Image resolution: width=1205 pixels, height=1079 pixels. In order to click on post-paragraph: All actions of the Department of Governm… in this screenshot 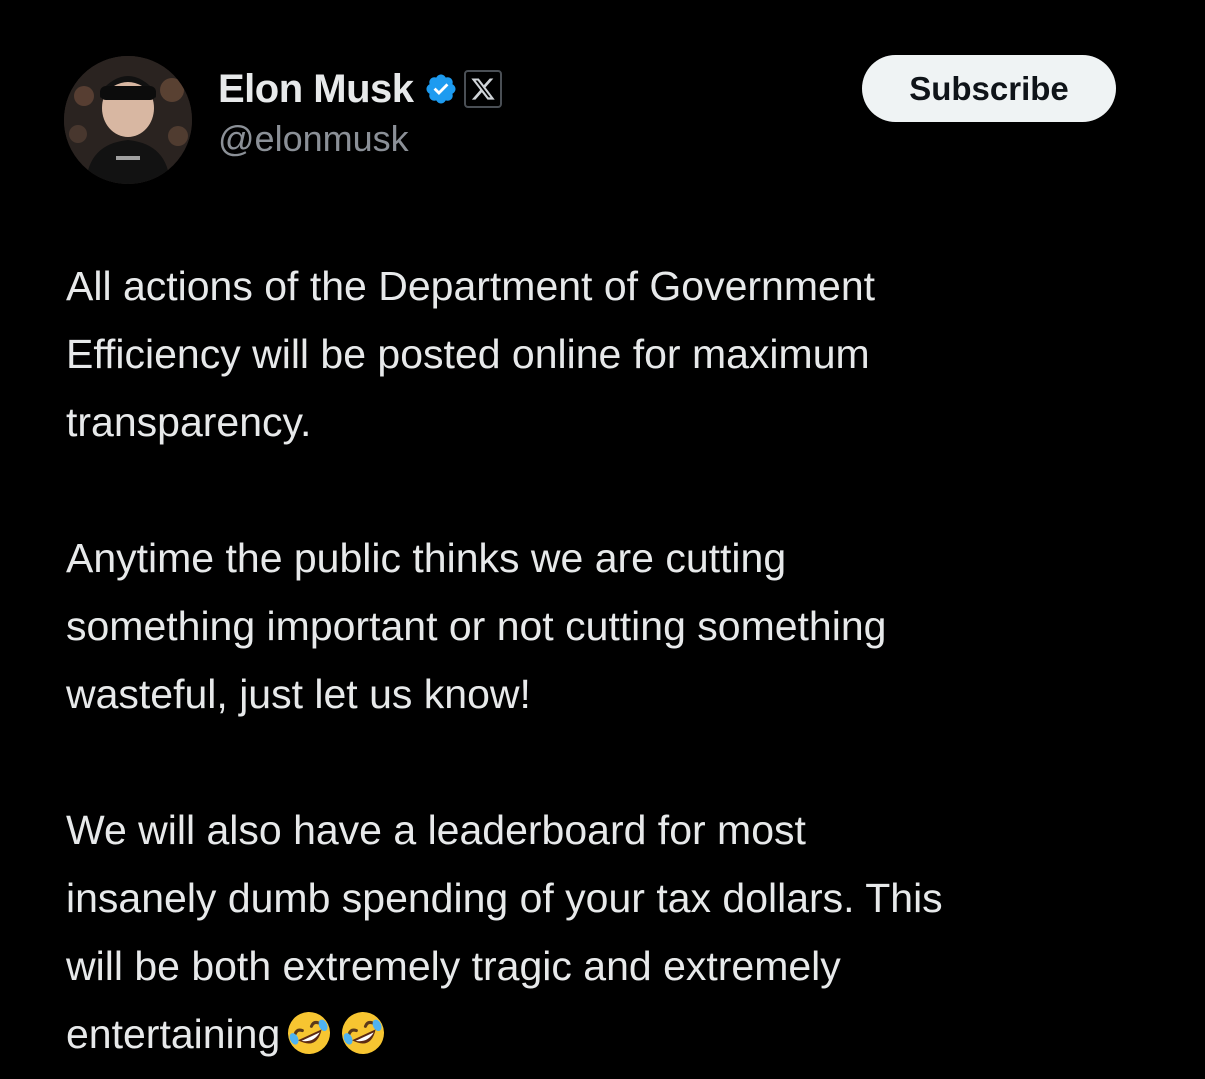, I will do `click(471, 354)`.